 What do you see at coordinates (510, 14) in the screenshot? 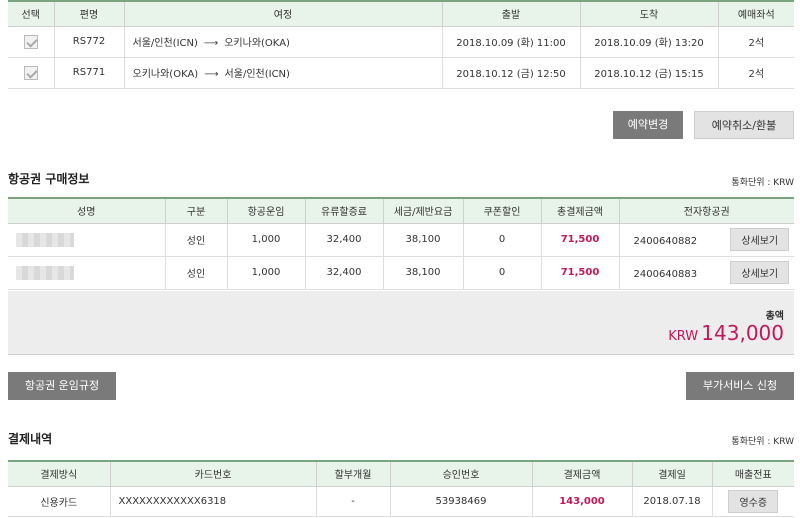
I see `col-departure: 출발` at bounding box center [510, 14].